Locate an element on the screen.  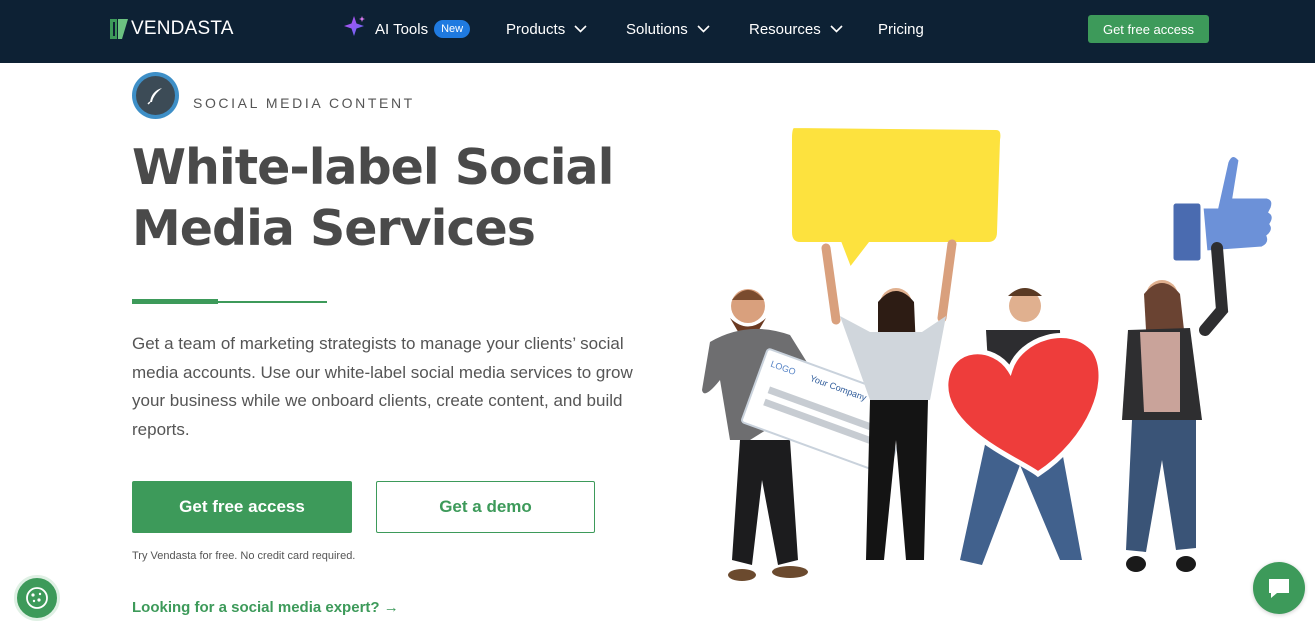
vendasta-logo: VENDASTA is located at coordinates (172, 29).